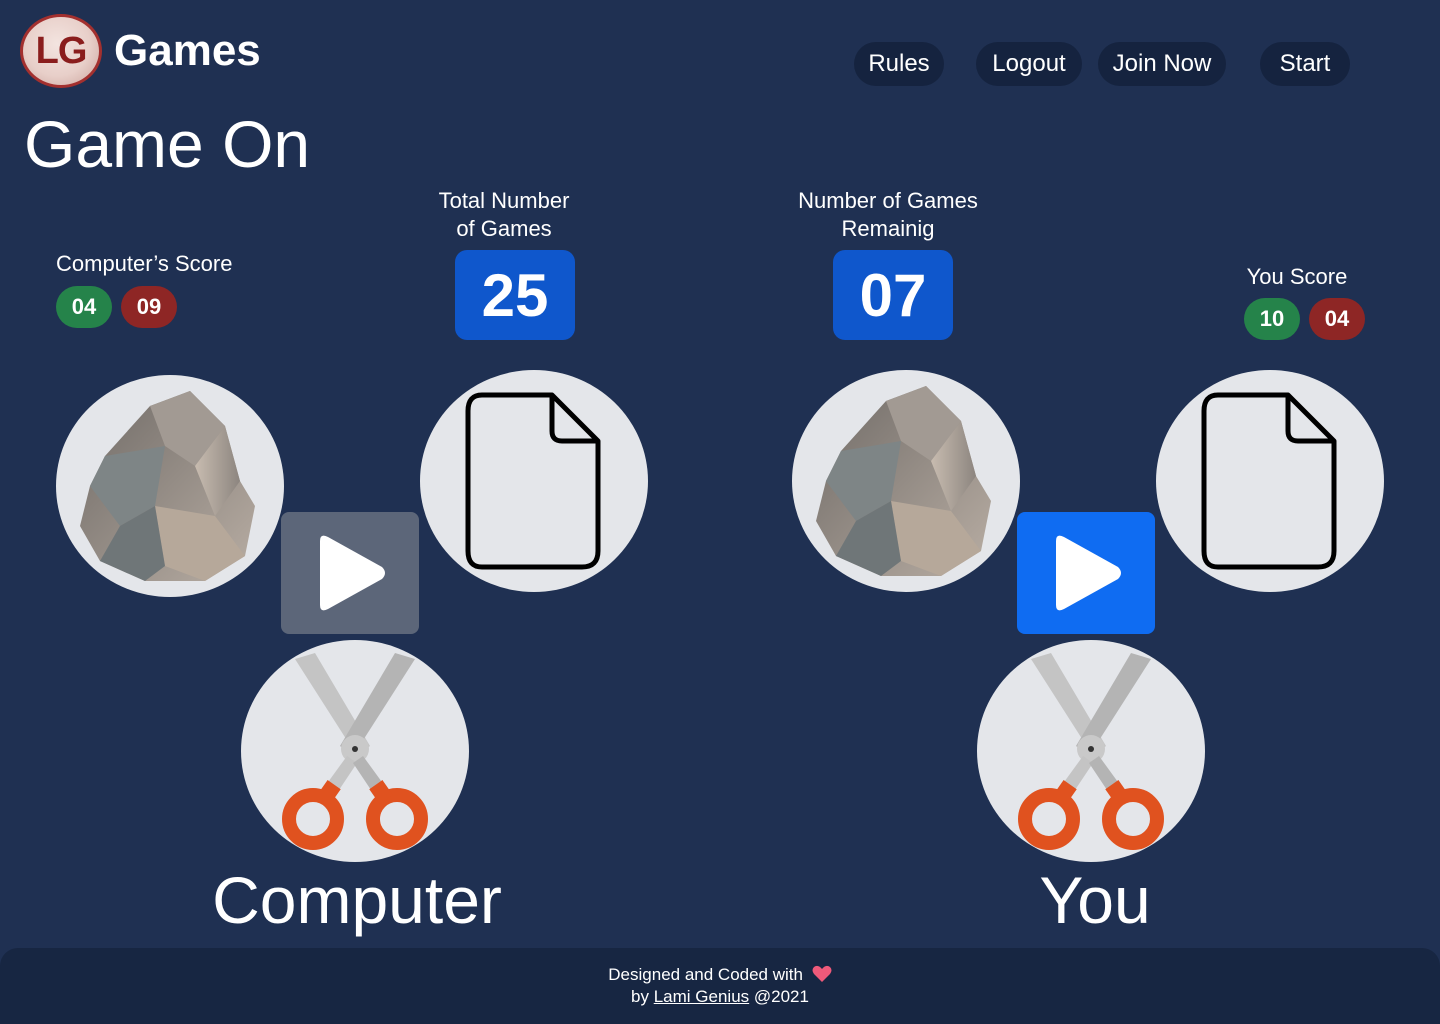 The width and height of the screenshot is (1440, 1024). I want to click on computer-scissors-choice, so click(355, 751).